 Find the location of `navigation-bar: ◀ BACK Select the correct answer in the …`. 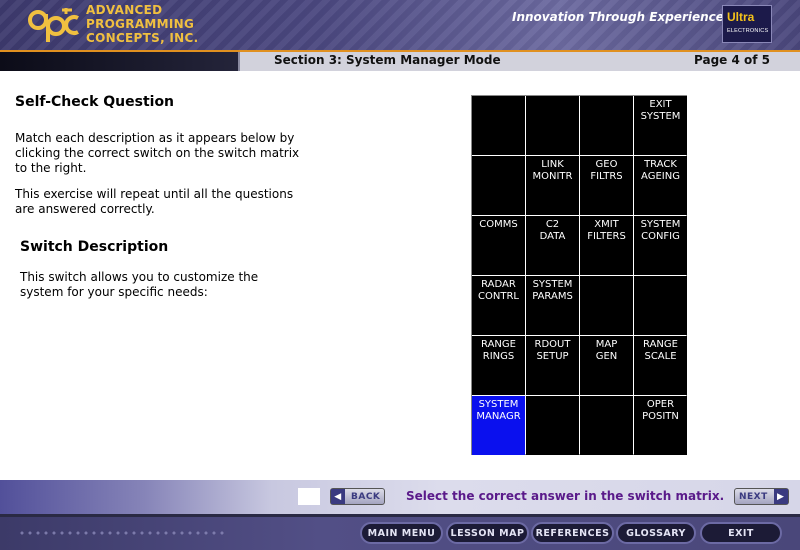

navigation-bar: ◀ BACK Select the correct answer in the … is located at coordinates (400, 497).